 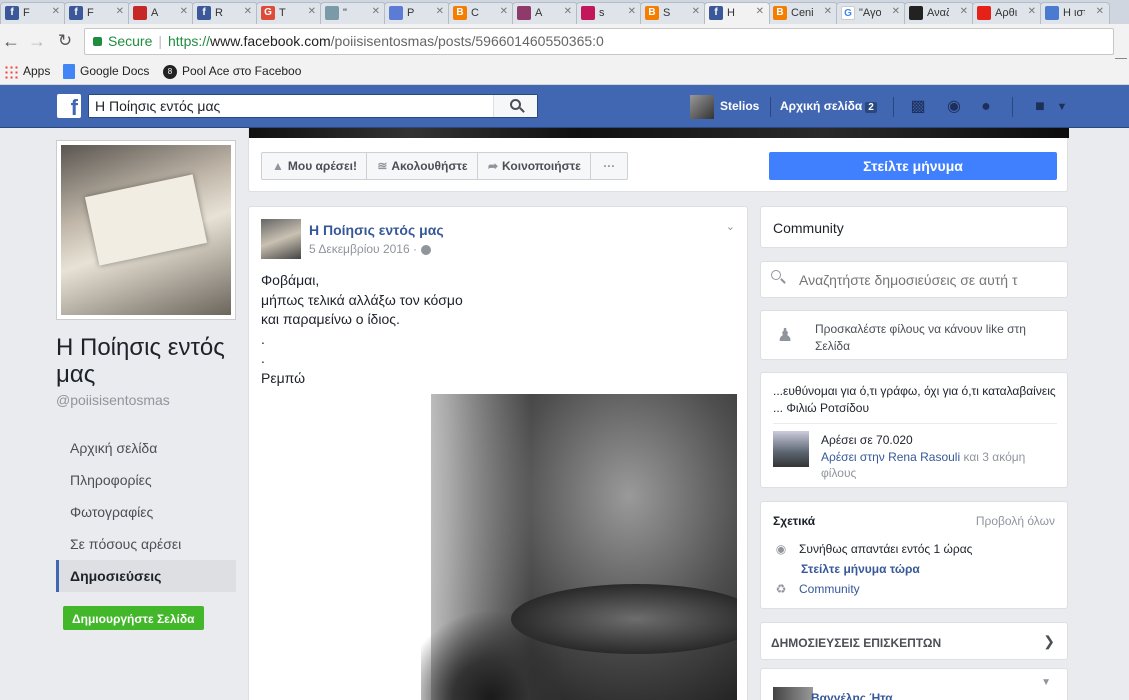 What do you see at coordinates (370, 249) in the screenshot?
I see `post-timestamp: 5 Δεκεμβρίου 2016 ·` at bounding box center [370, 249].